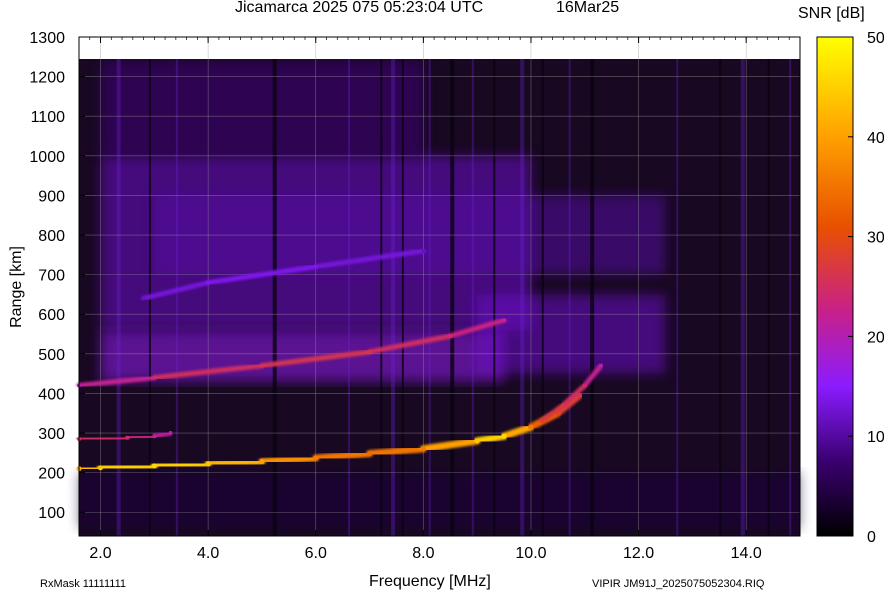  What do you see at coordinates (871, 537) in the screenshot?
I see `colorbar-tick-label-0: 0` at bounding box center [871, 537].